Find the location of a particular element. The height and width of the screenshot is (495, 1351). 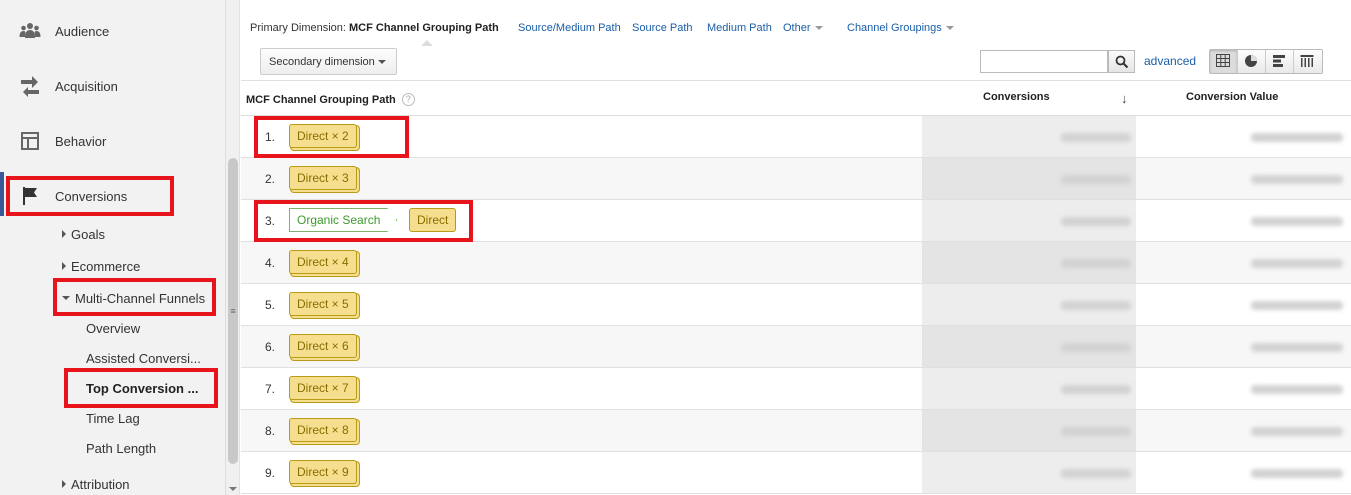

table-row: 2. Direct × 3 is located at coordinates (796, 179).